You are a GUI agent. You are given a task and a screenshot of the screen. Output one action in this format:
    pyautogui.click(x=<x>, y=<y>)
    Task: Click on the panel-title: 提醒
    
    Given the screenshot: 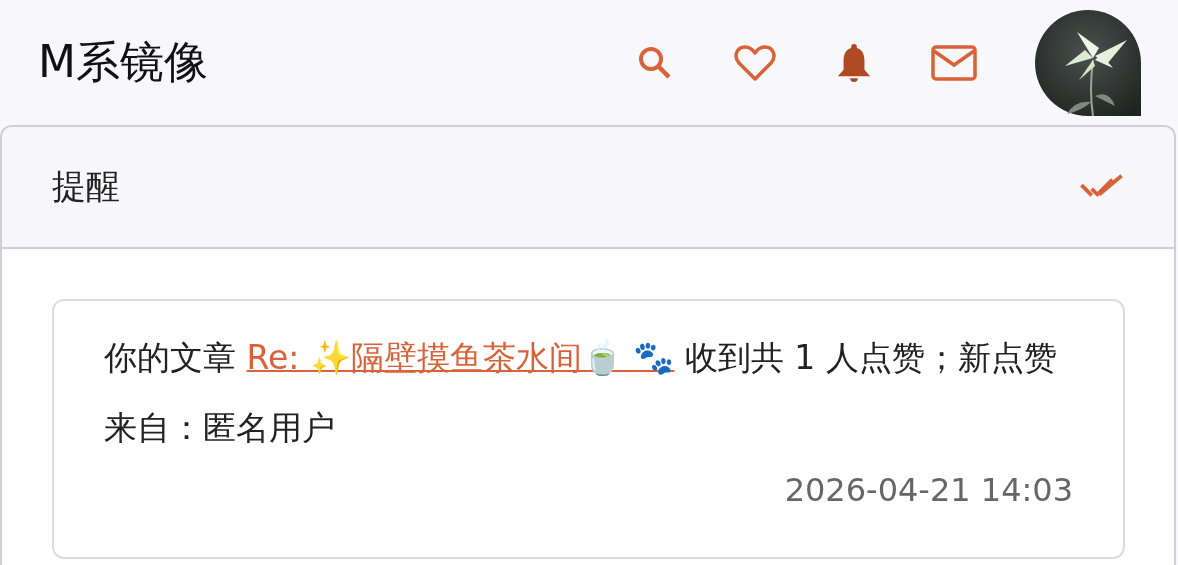 What is the action you would take?
    pyautogui.click(x=86, y=186)
    